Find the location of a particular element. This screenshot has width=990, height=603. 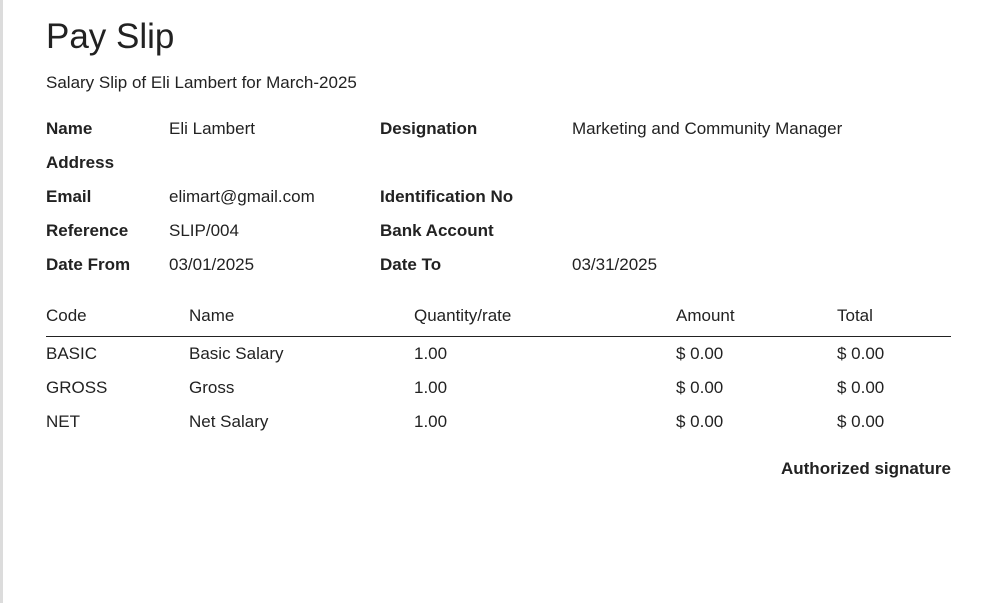

authorized-signature-label: Authorized signature is located at coordinates (865, 468).